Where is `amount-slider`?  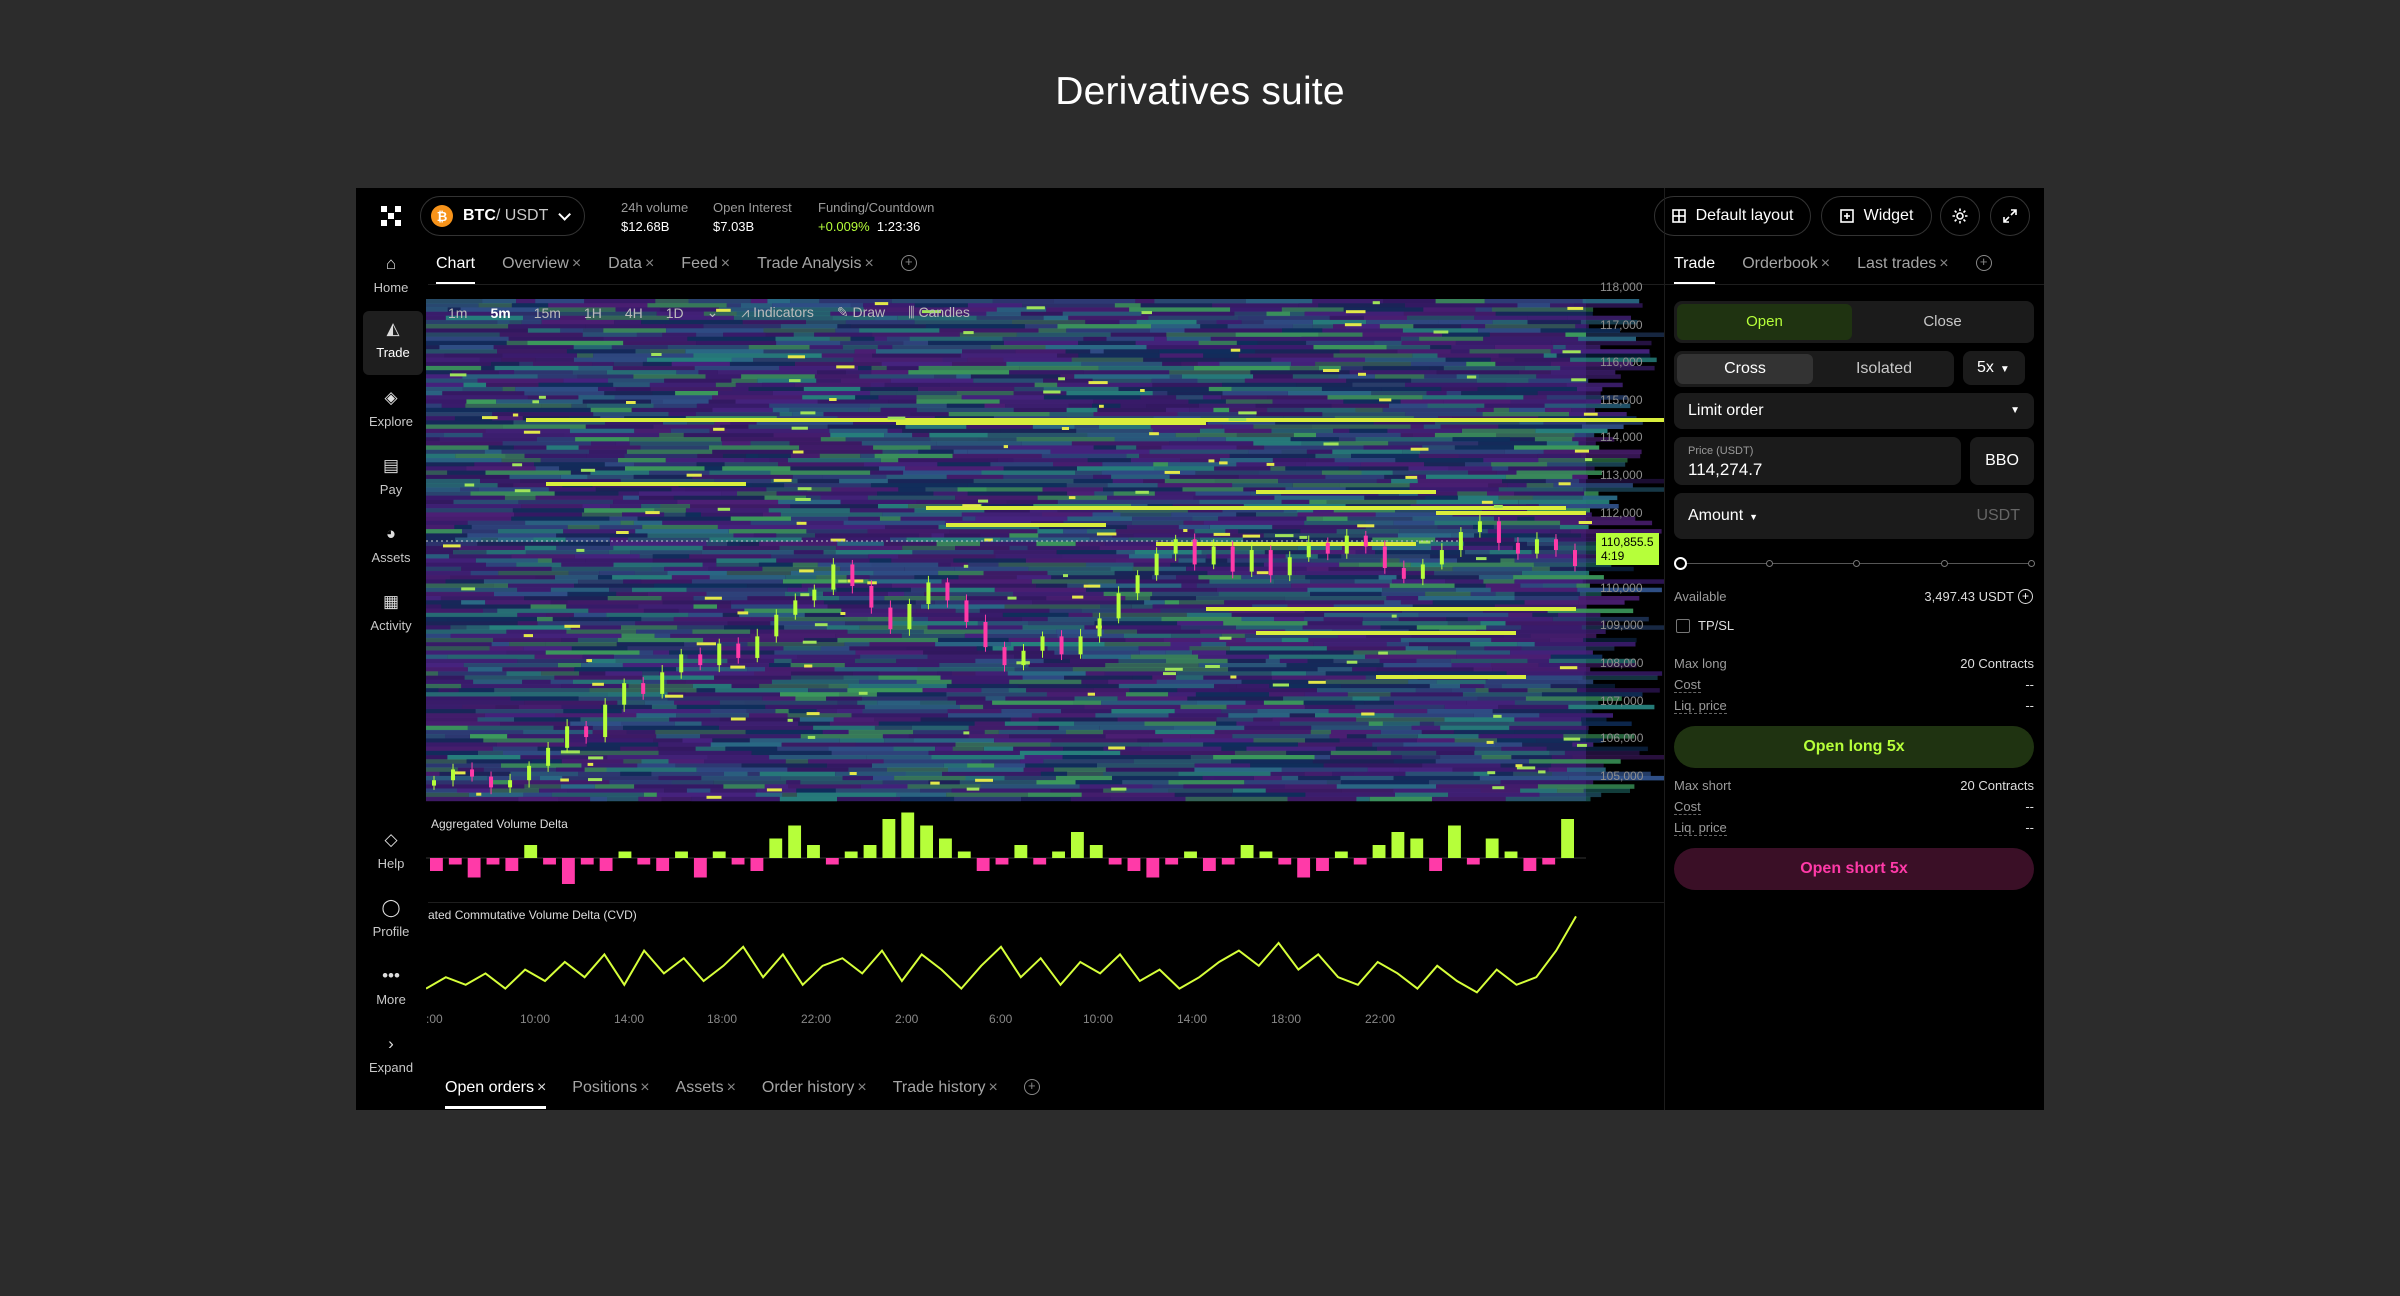 amount-slider is located at coordinates (1855, 564).